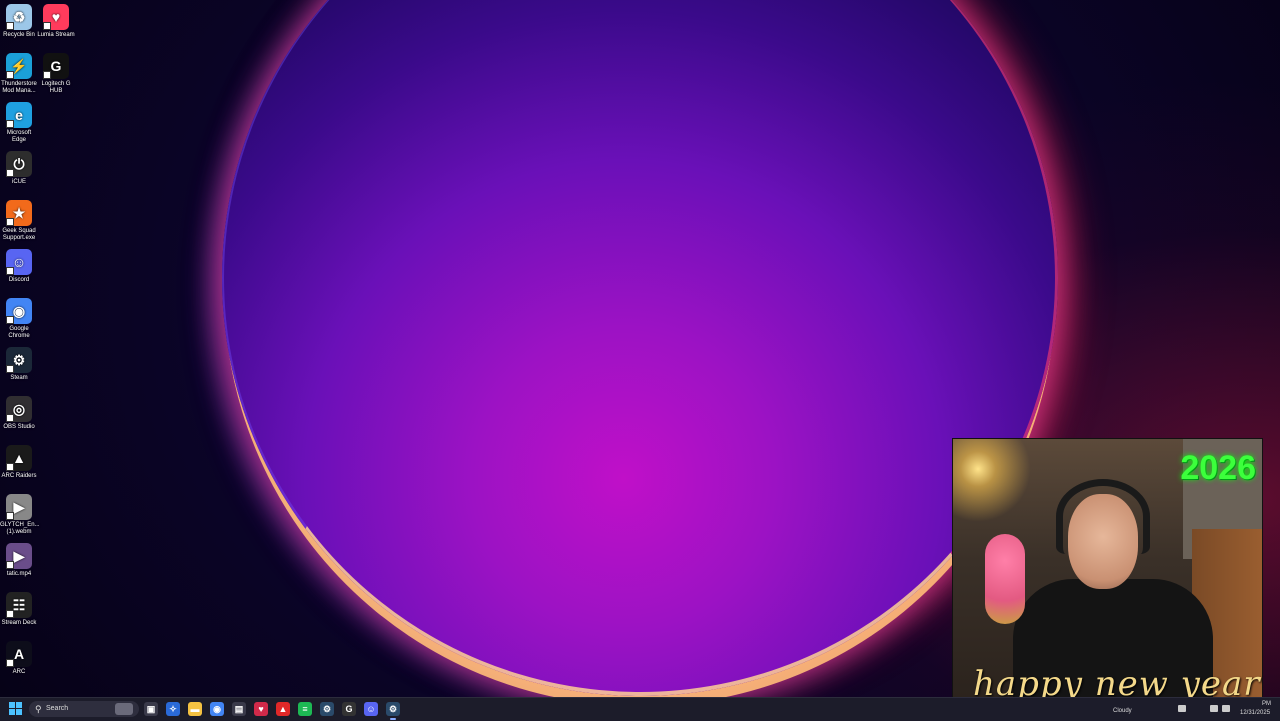  Describe the element at coordinates (19, 213) in the screenshot. I see `geek-squad-icon: ★` at that location.